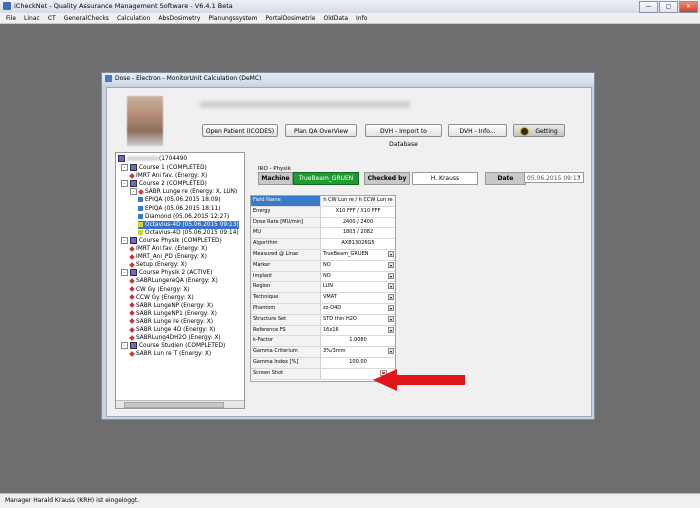 This screenshot has width=700, height=508. Describe the element at coordinates (171, 306) in the screenshot. I see `tree-node: SABR LungeNP (Energy: X)` at that location.